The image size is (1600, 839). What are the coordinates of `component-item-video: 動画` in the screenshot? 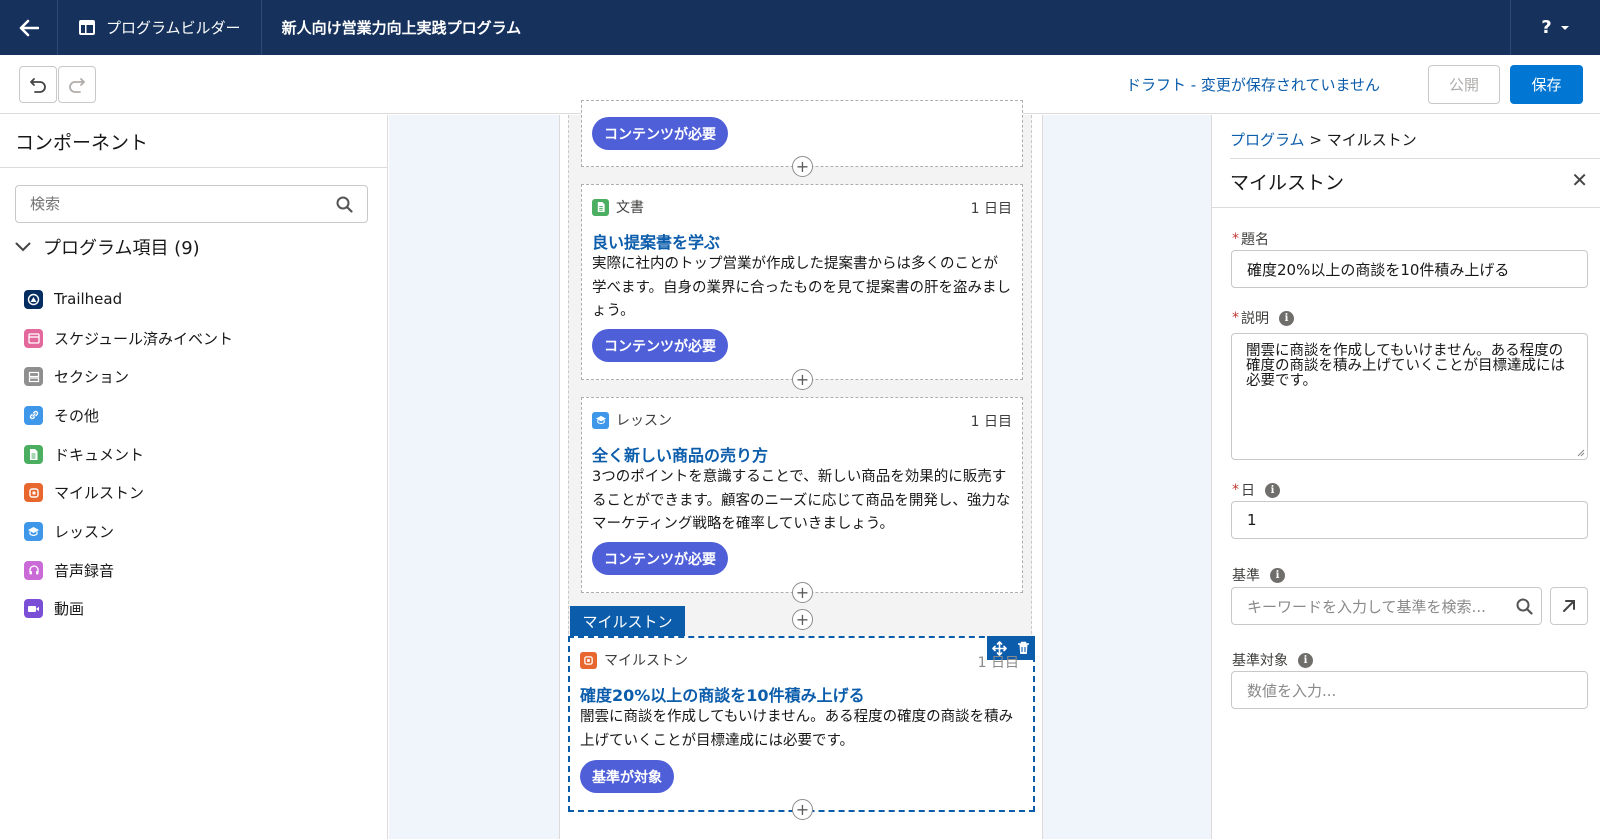 It's located at (128, 609).